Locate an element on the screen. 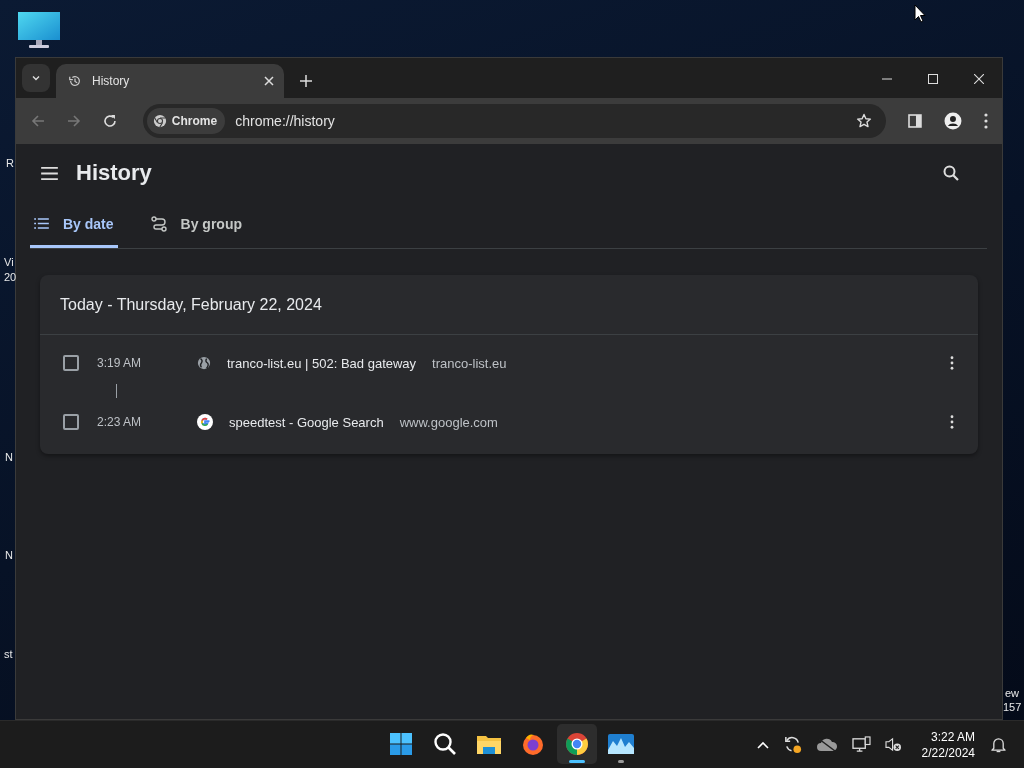  globe-icon is located at coordinates (204, 363).